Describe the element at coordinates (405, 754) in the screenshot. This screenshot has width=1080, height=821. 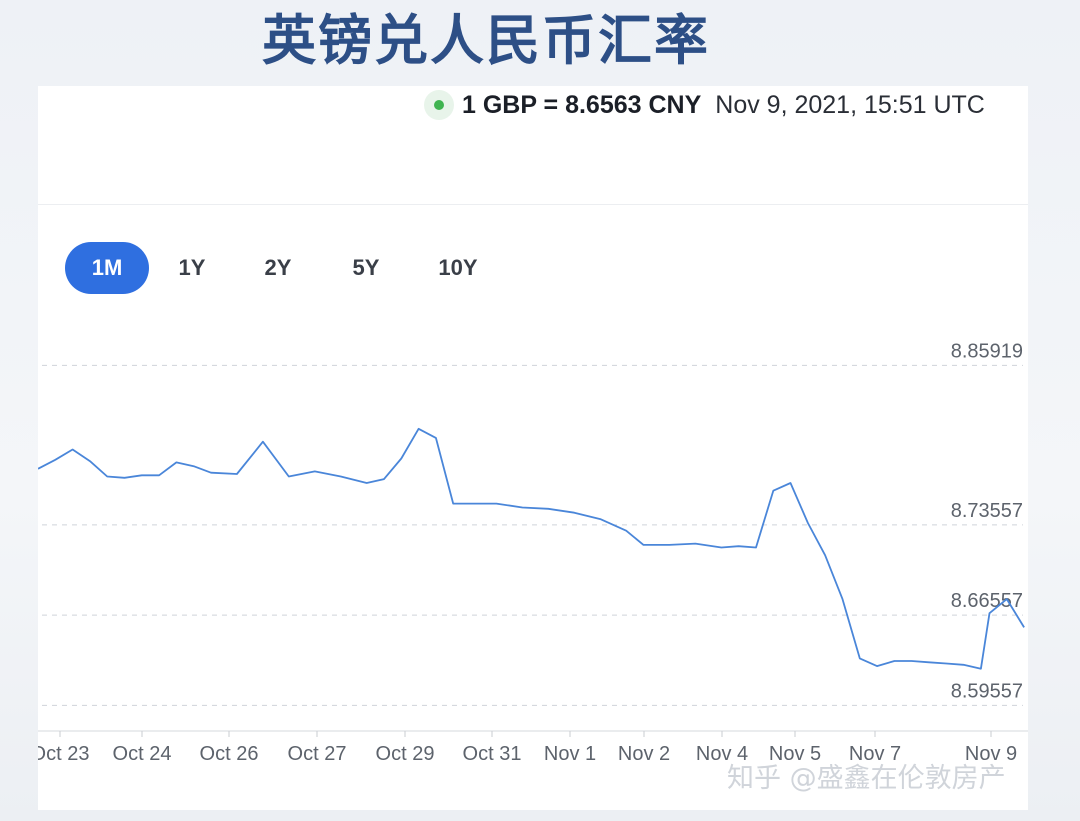
I see `x-tick-label: Oct 29` at that location.